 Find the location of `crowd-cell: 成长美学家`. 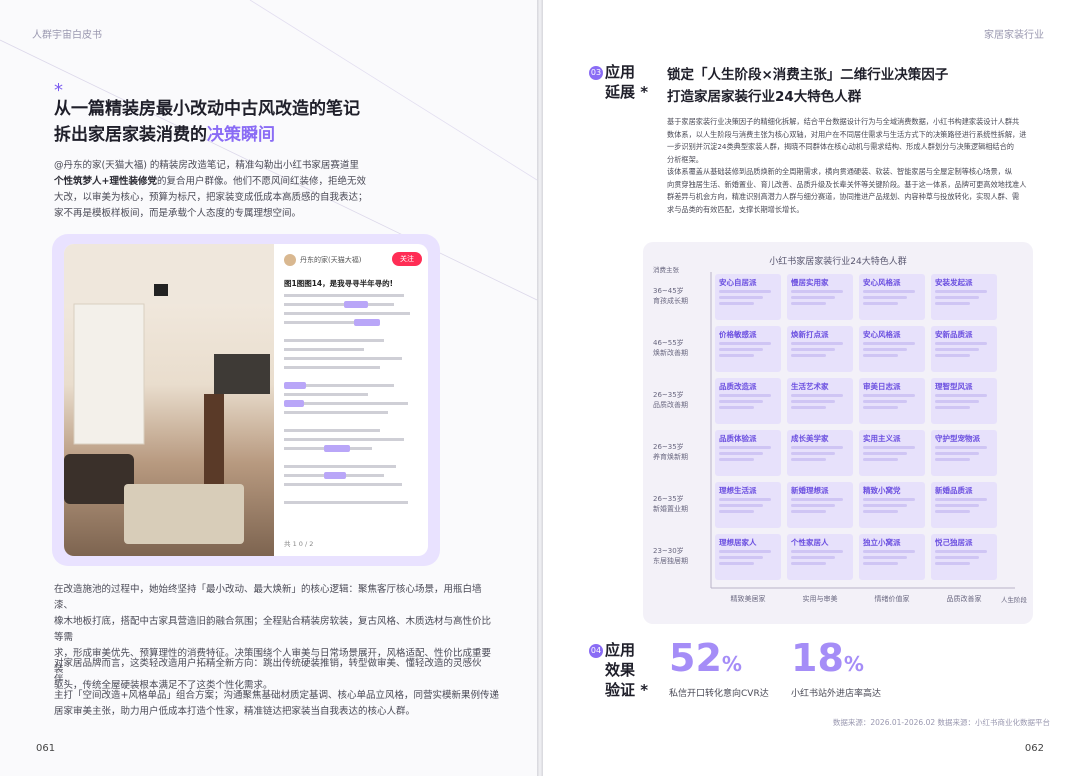

crowd-cell: 成长美学家 is located at coordinates (820, 453).